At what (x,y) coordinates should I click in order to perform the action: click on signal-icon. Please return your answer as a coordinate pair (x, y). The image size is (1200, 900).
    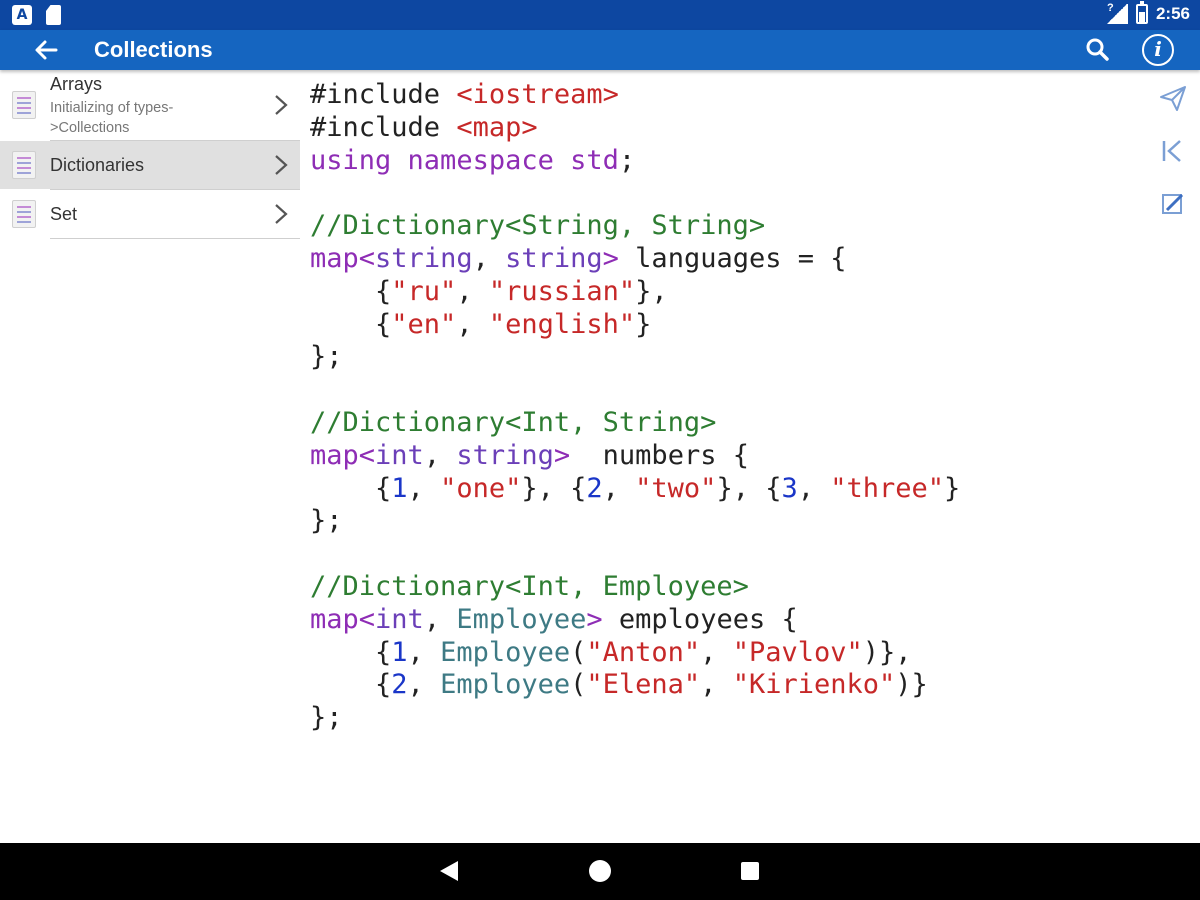
    Looking at the image, I should click on (1116, 13).